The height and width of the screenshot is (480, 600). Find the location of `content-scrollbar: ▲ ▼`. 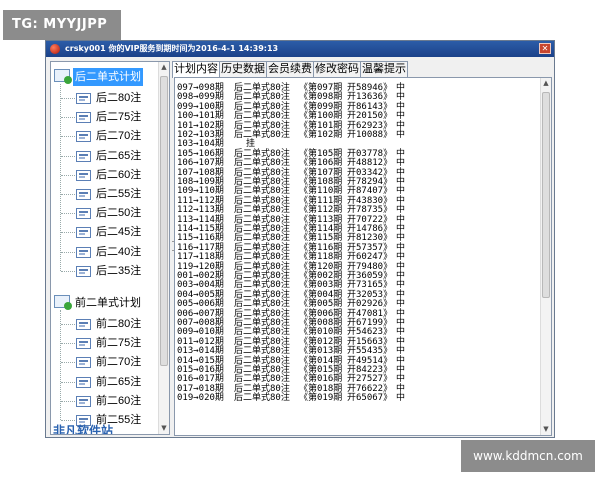

content-scrollbar: ▲ ▼ is located at coordinates (545, 256).